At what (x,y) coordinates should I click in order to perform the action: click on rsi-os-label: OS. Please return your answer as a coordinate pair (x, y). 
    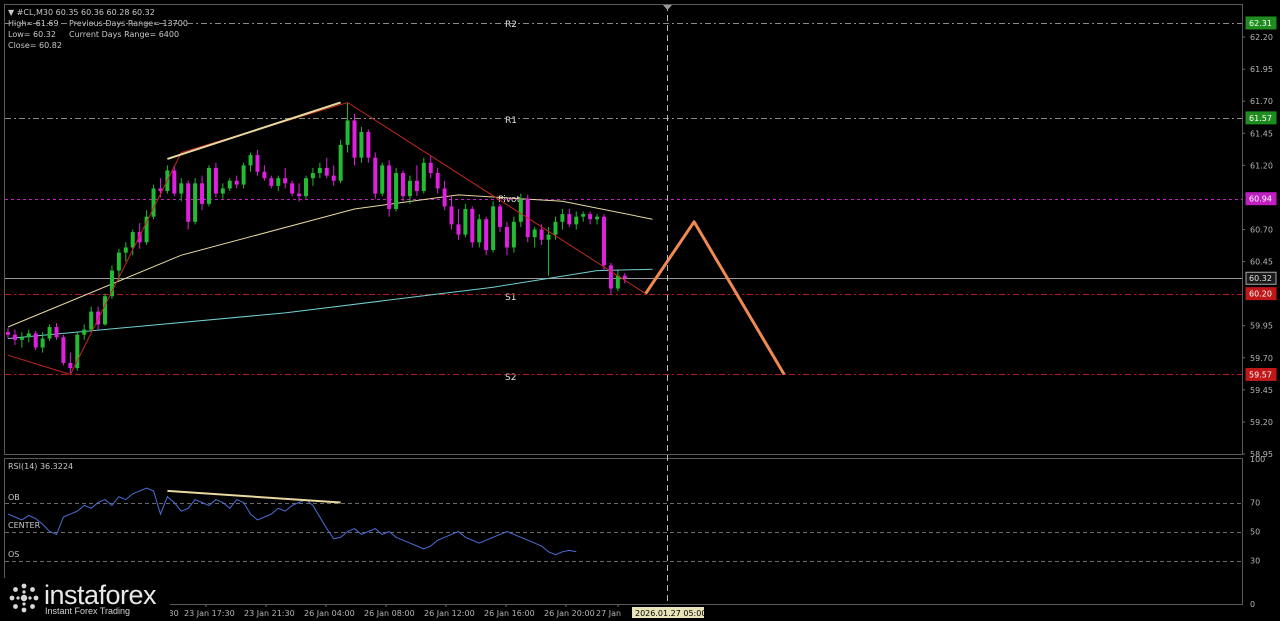
    Looking at the image, I should click on (13, 554).